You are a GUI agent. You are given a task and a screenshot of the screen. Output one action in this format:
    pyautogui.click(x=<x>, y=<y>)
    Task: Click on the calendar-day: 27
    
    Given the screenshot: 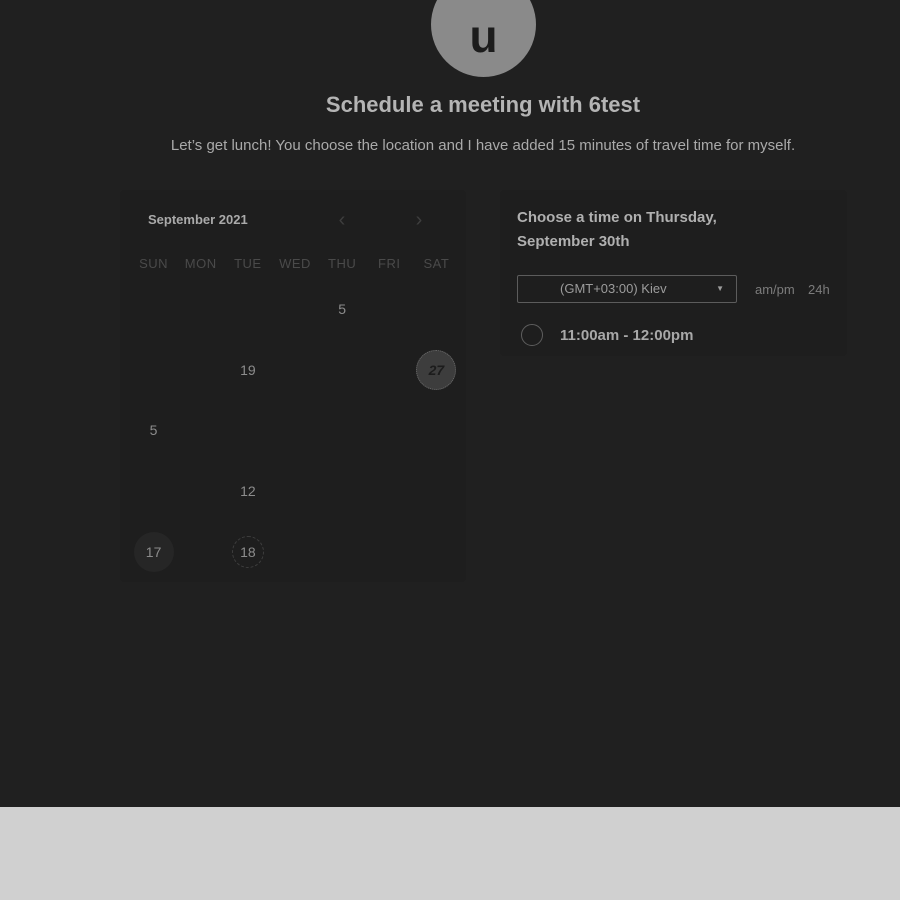 What is the action you would take?
    pyautogui.click(x=436, y=370)
    